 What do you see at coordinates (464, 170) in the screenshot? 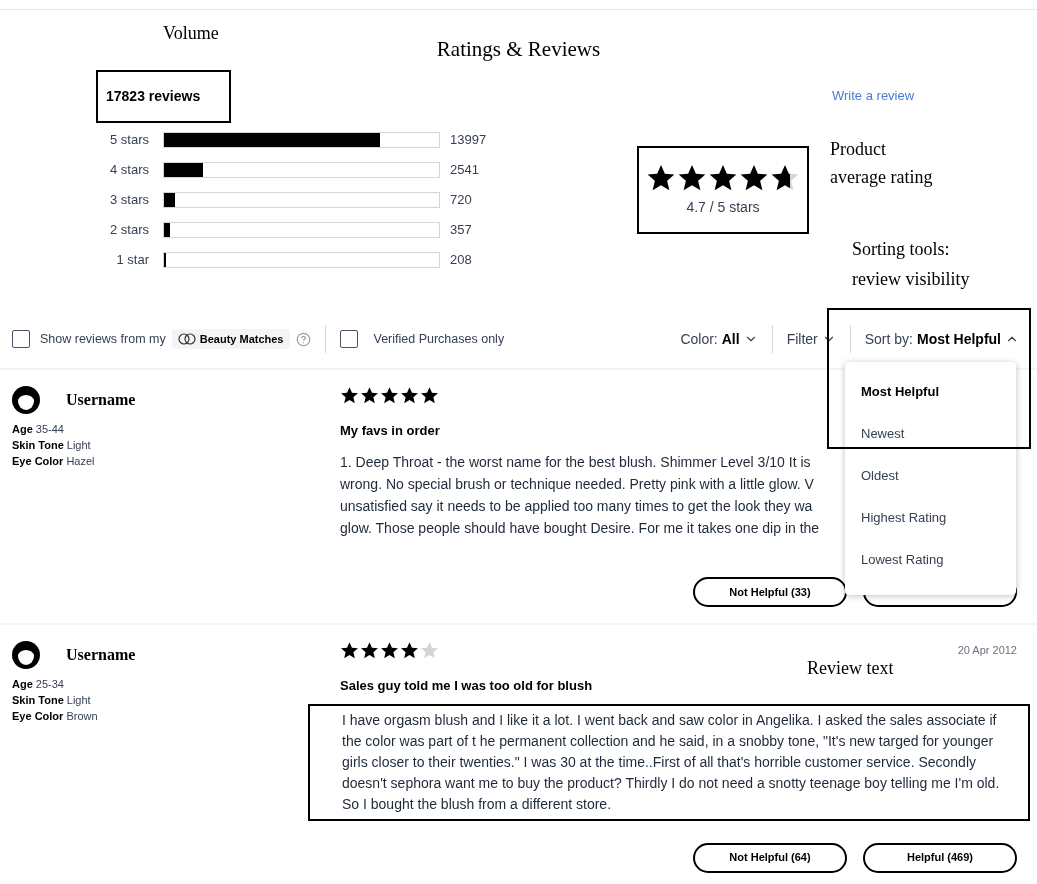
I see `rating-count: 2541` at bounding box center [464, 170].